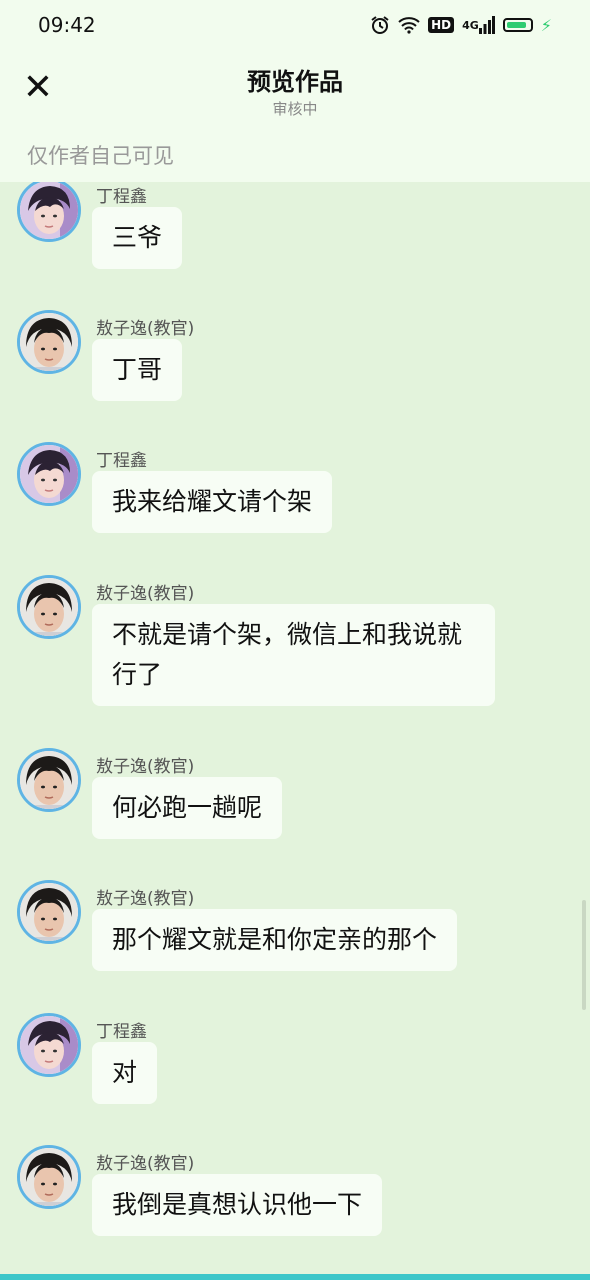 The height and width of the screenshot is (1280, 590). What do you see at coordinates (295, 1277) in the screenshot?
I see `bottom-bar` at bounding box center [295, 1277].